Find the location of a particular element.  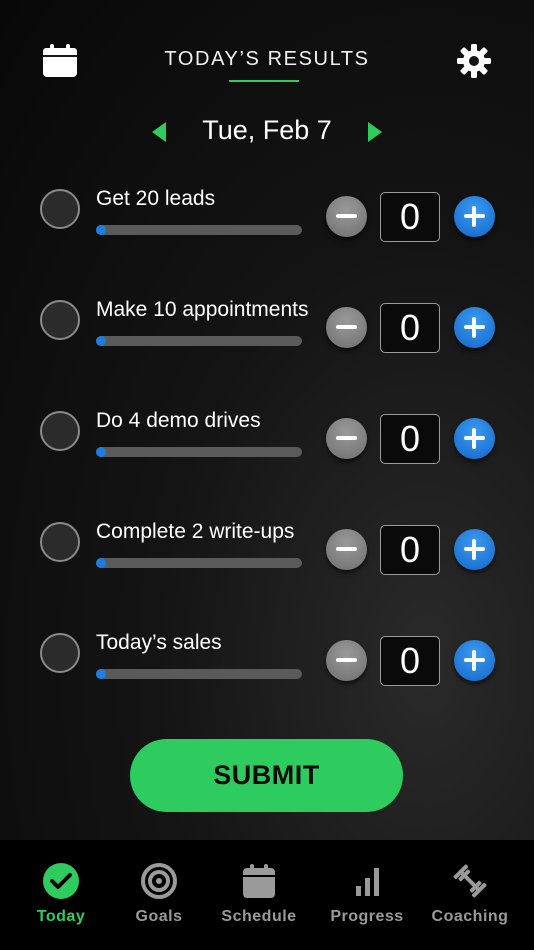

submit-button: SUBMIT is located at coordinates (266, 775).